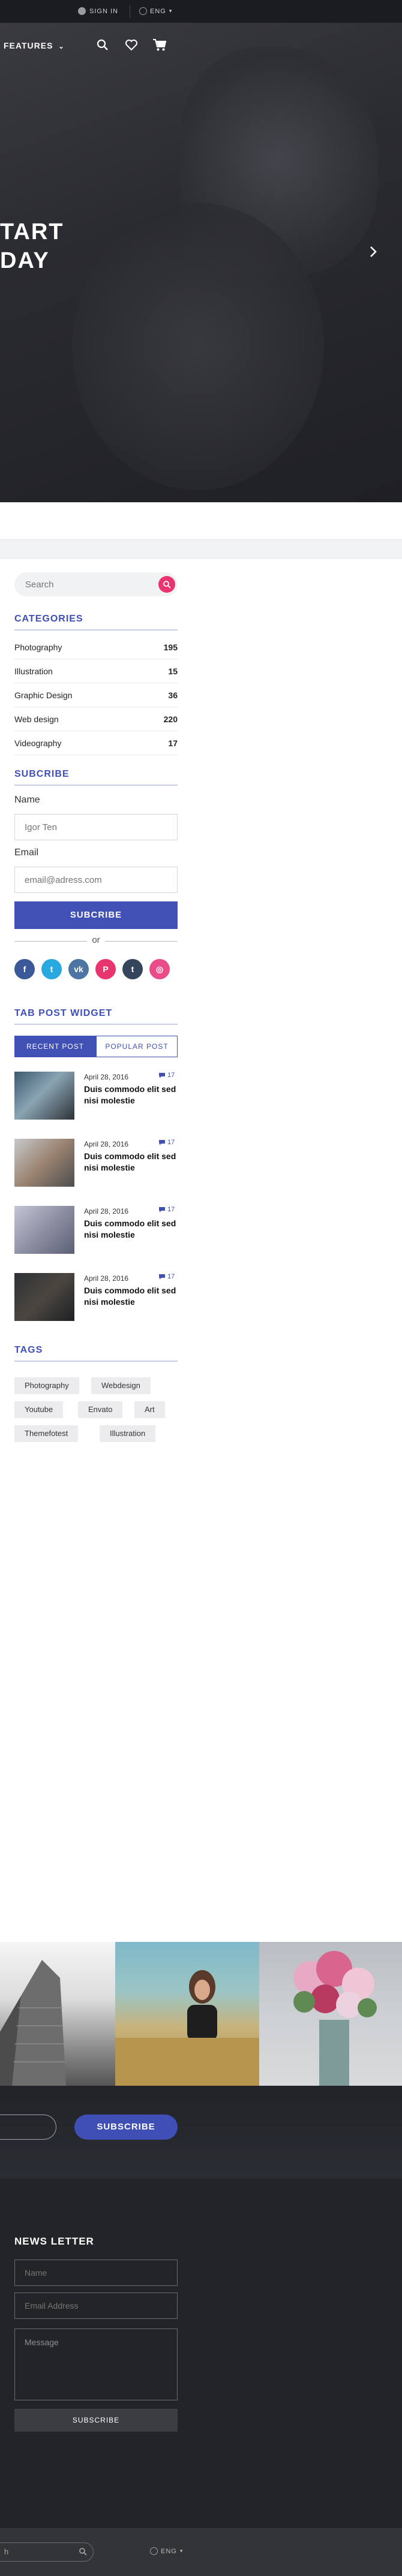  Describe the element at coordinates (96, 2306) in the screenshot. I see `newsletter-email-field` at that location.